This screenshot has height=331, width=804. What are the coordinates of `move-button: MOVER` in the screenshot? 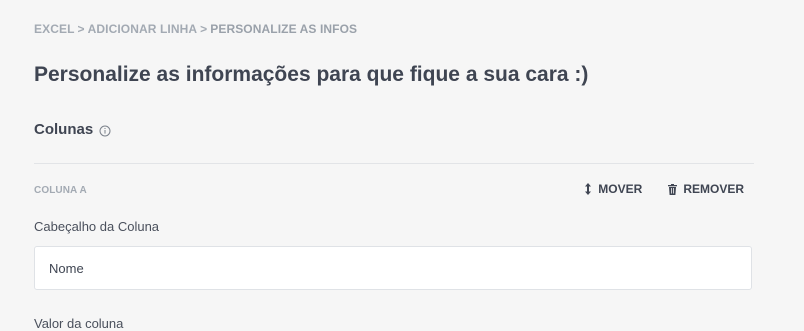 It's located at (613, 189).